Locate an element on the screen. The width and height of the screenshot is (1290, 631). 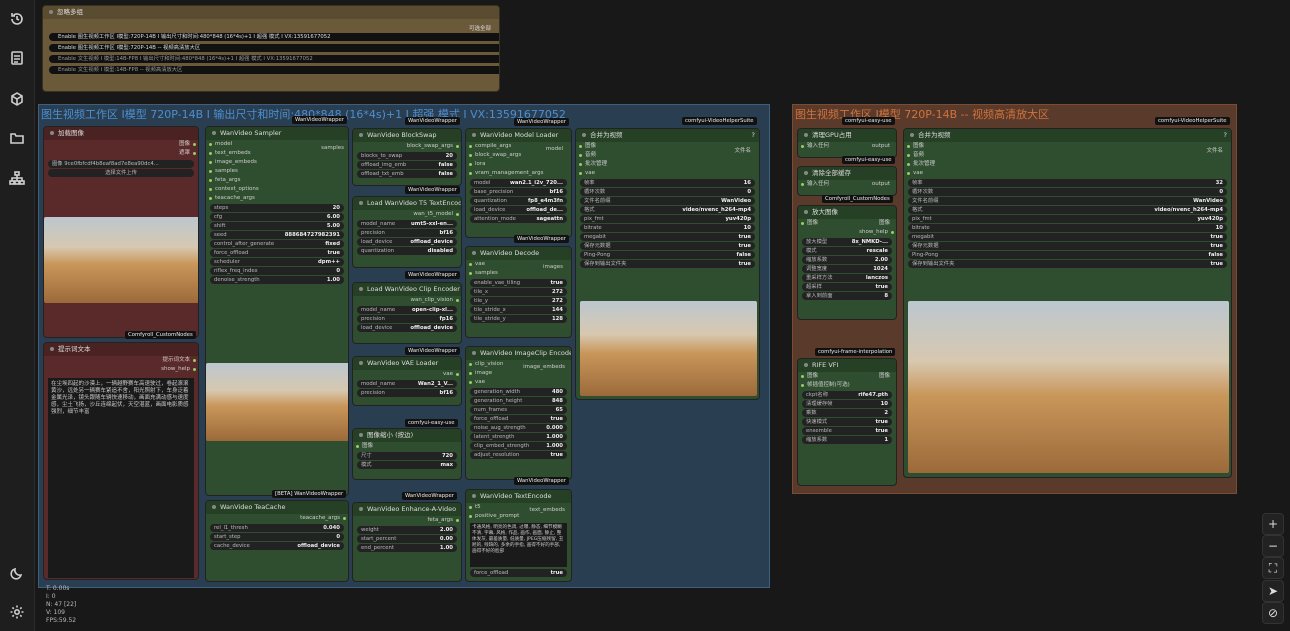
input-slot: 批次管理 is located at coordinates (667, 164).